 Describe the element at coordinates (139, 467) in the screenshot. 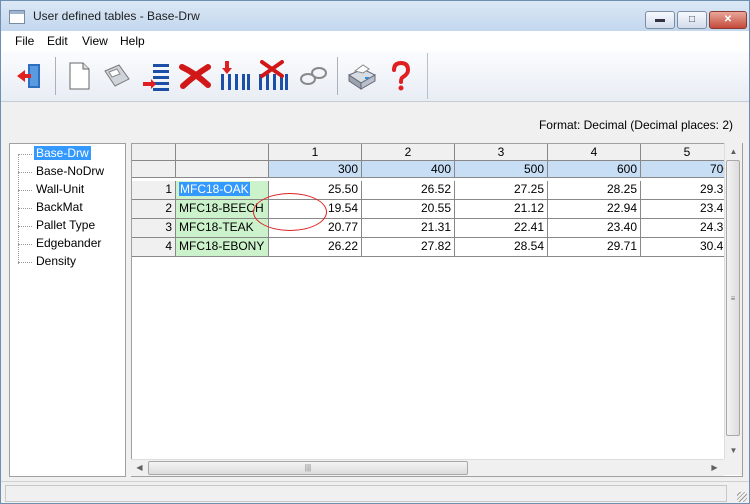

I see `scroll-left-icon: ◀` at that location.